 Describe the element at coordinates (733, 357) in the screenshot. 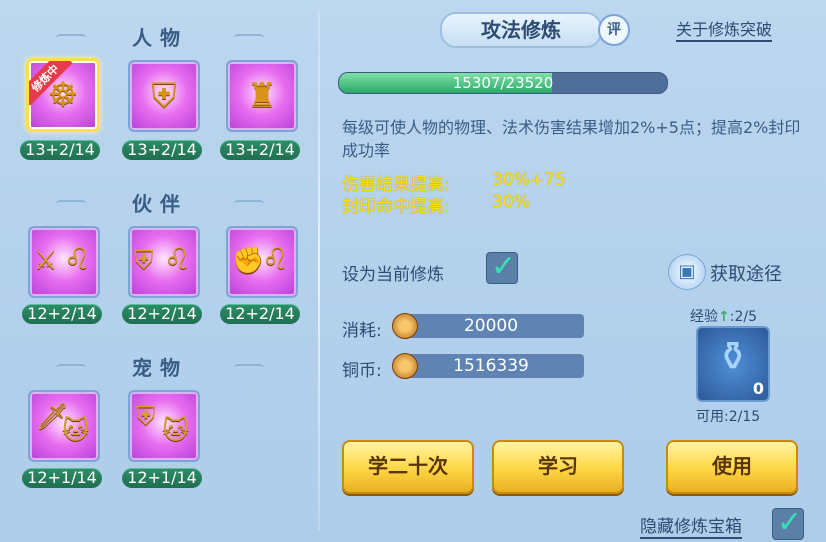

I see `vase-icon: ⚱` at that location.